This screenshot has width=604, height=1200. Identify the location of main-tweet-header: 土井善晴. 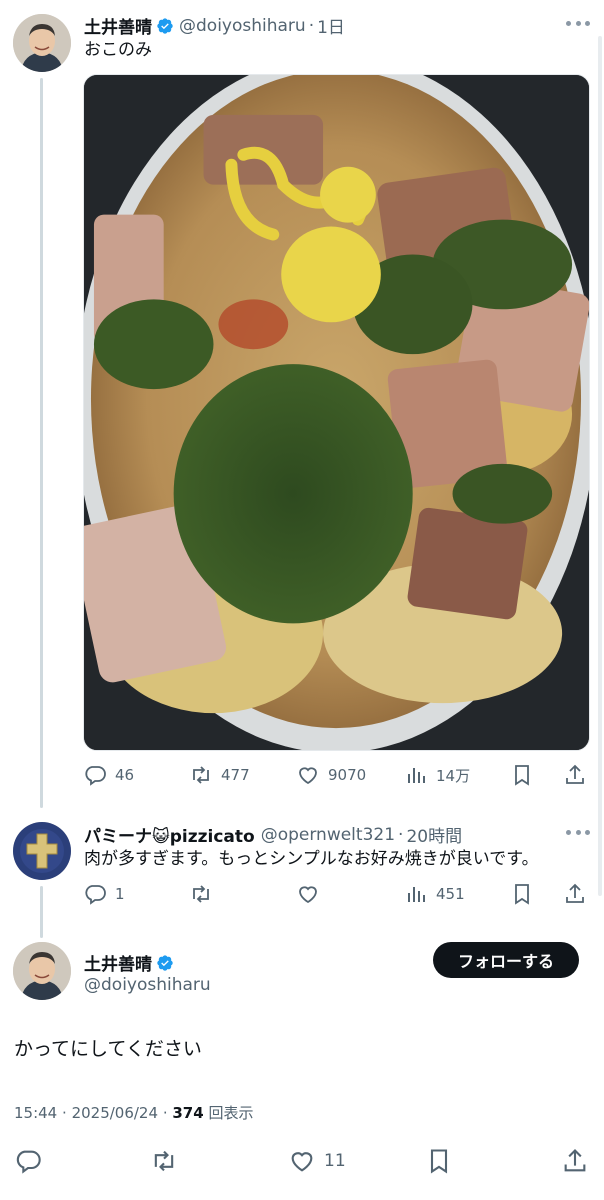
(131, 962).